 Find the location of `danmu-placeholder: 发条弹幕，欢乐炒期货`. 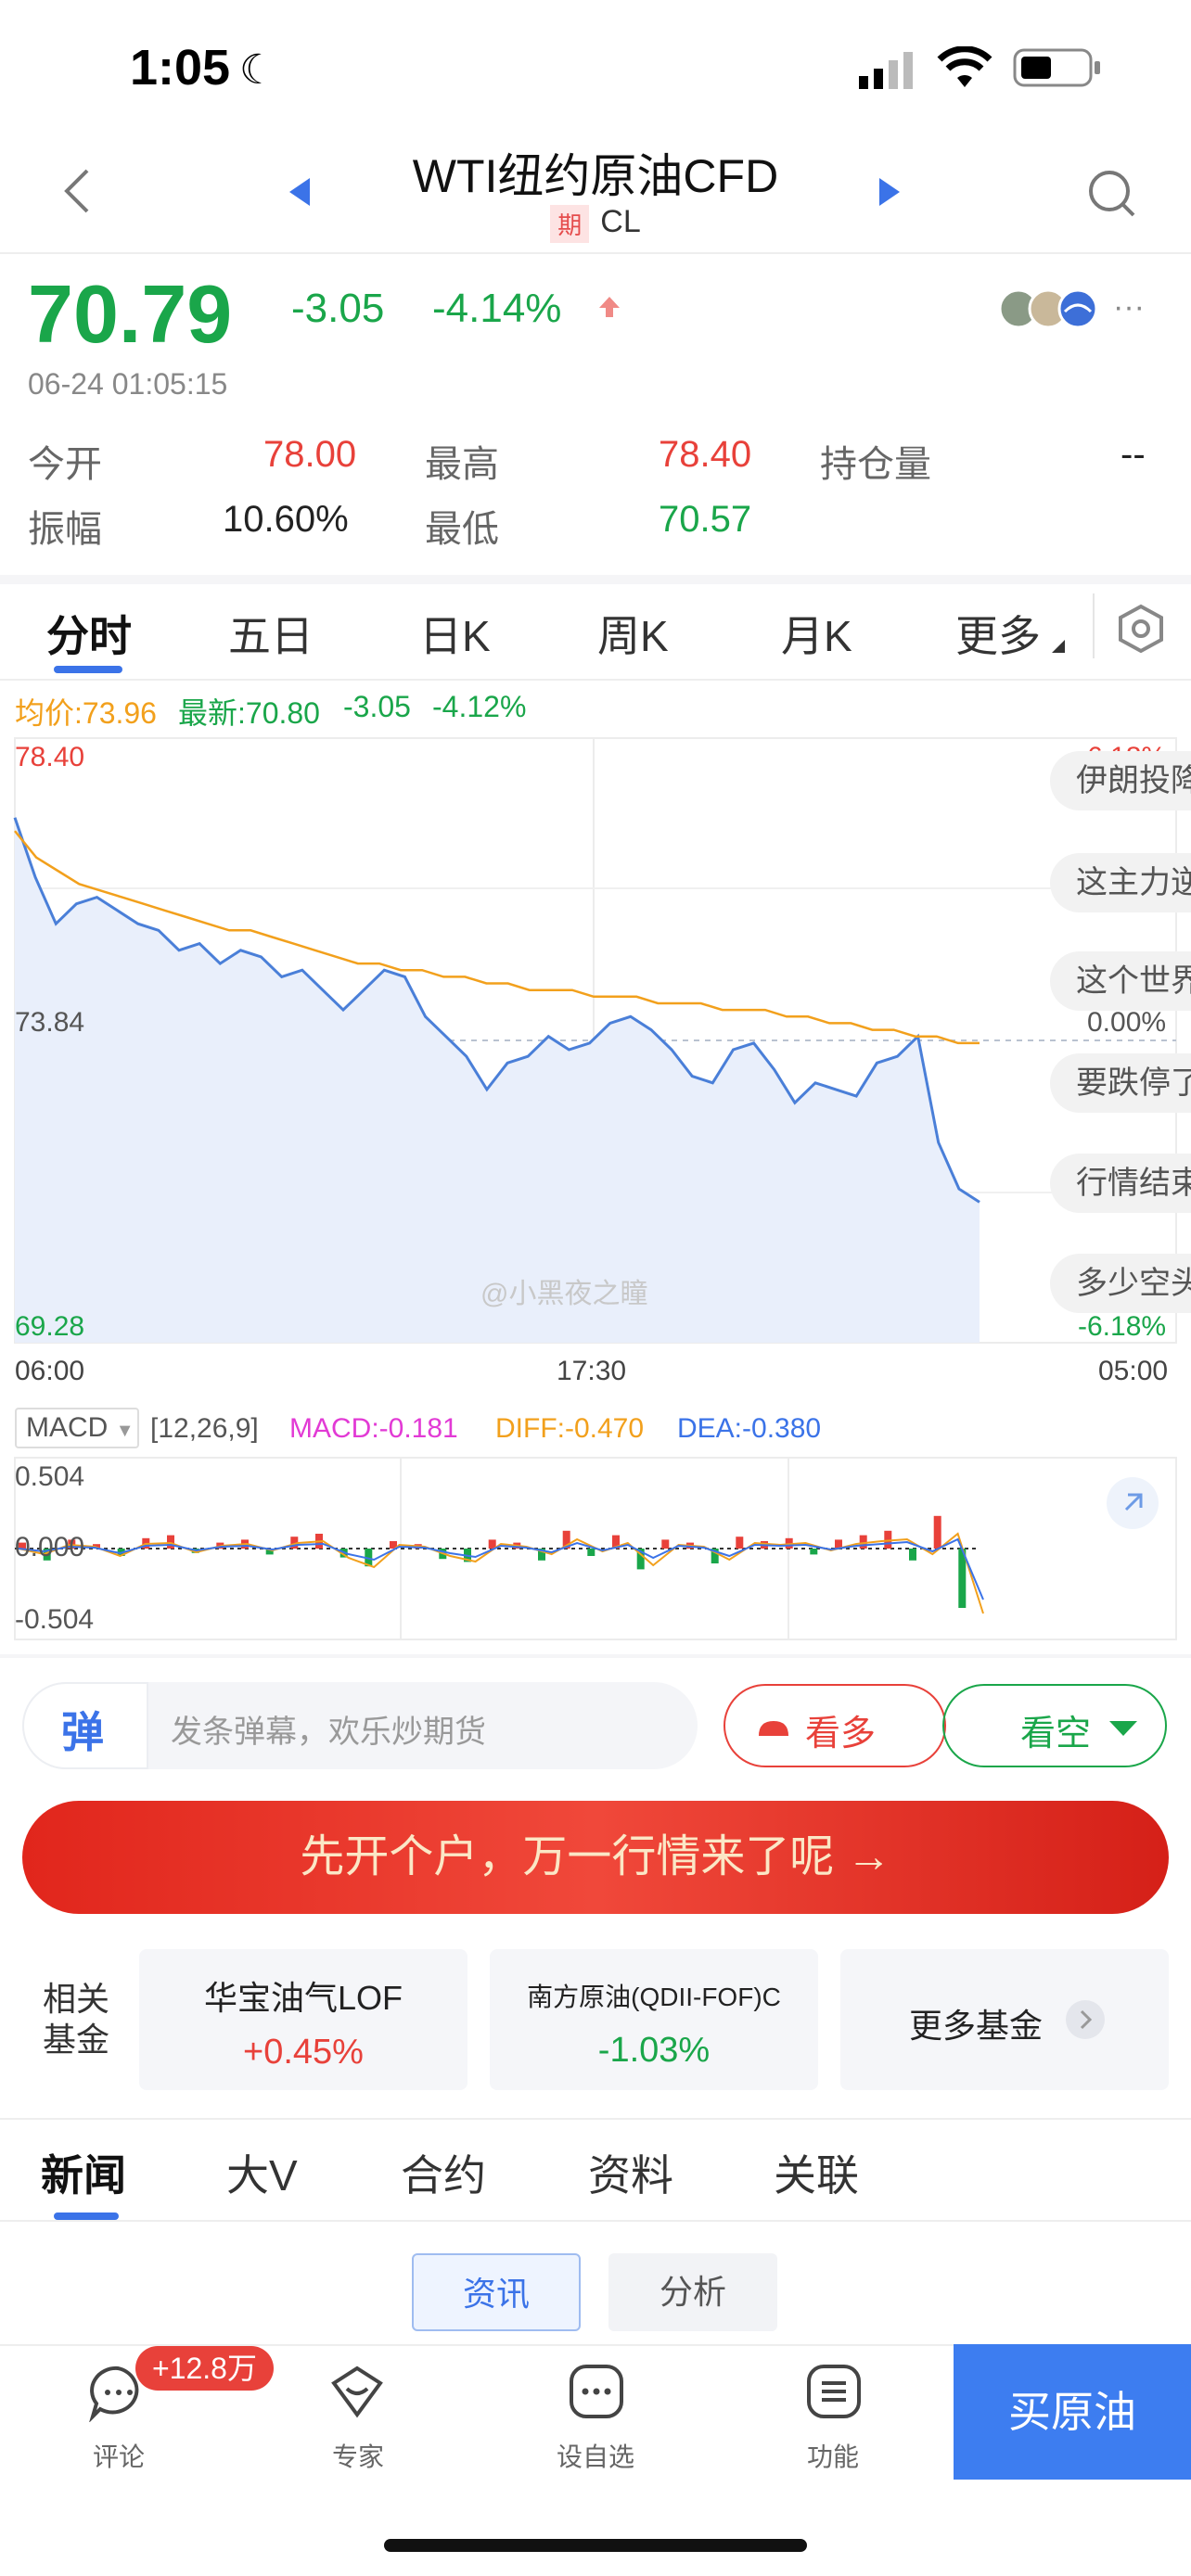

danmu-placeholder: 发条弹幕，欢乐炒期货 is located at coordinates (328, 1733).